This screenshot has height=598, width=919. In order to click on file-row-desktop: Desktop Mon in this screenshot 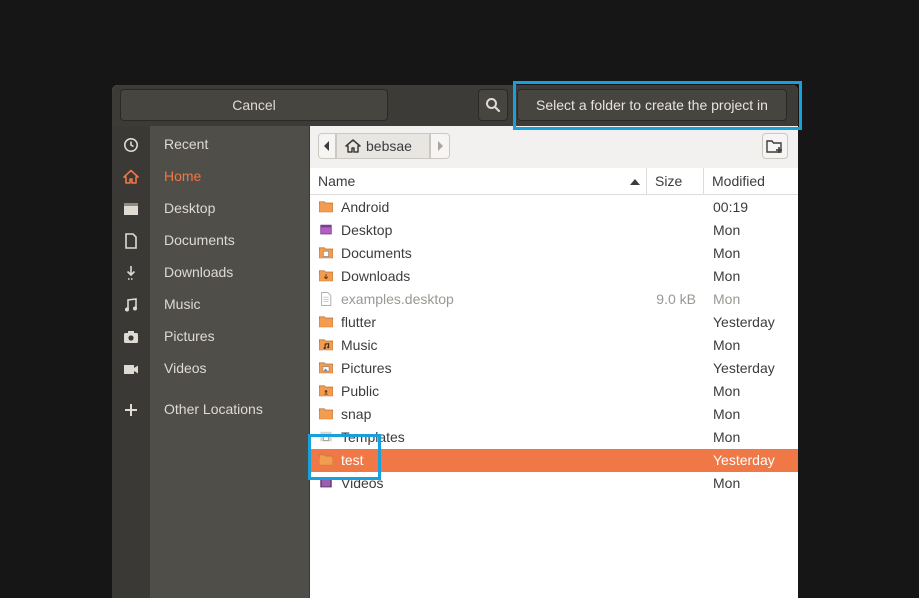, I will do `click(554, 230)`.